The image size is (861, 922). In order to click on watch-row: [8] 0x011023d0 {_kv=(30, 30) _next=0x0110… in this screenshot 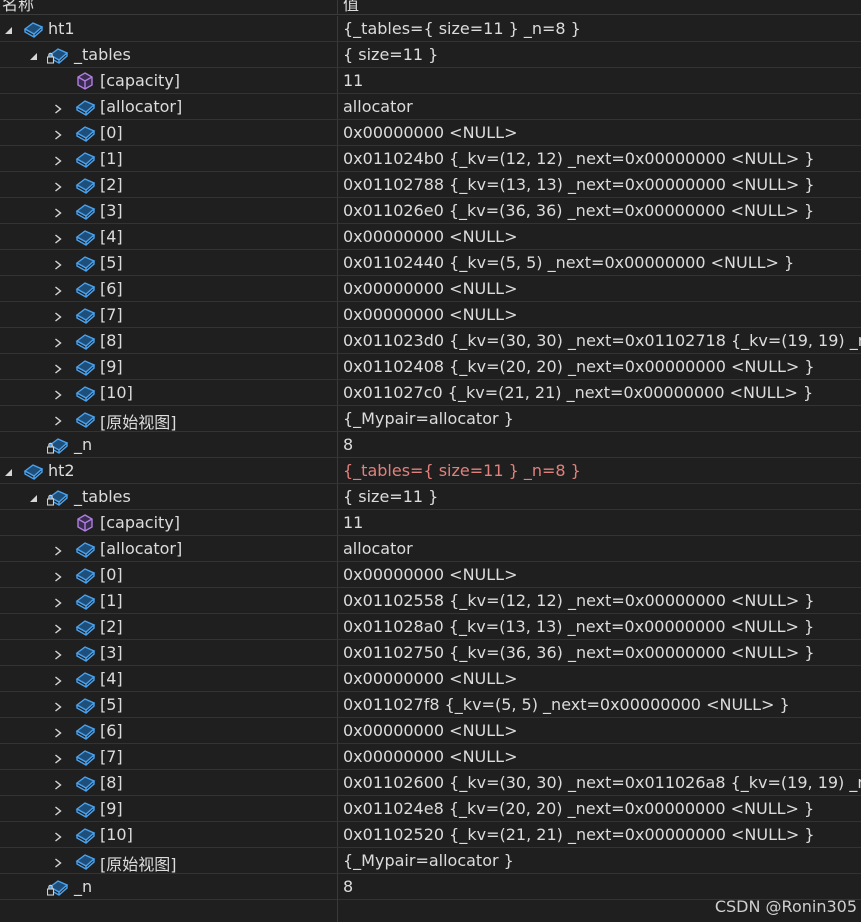, I will do `click(430, 341)`.